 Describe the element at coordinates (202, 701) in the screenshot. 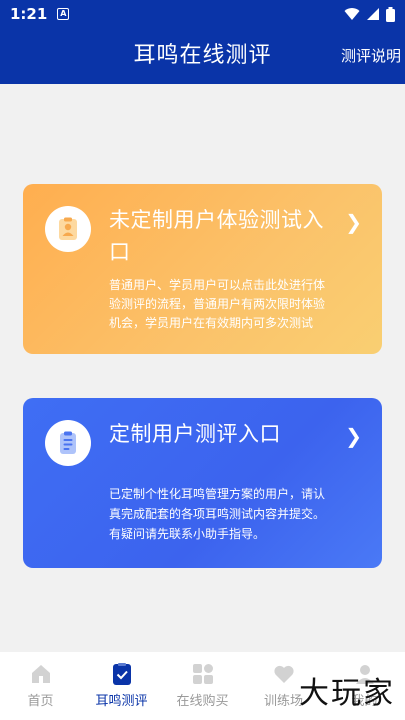

I see `tab-label: 在线购买` at that location.